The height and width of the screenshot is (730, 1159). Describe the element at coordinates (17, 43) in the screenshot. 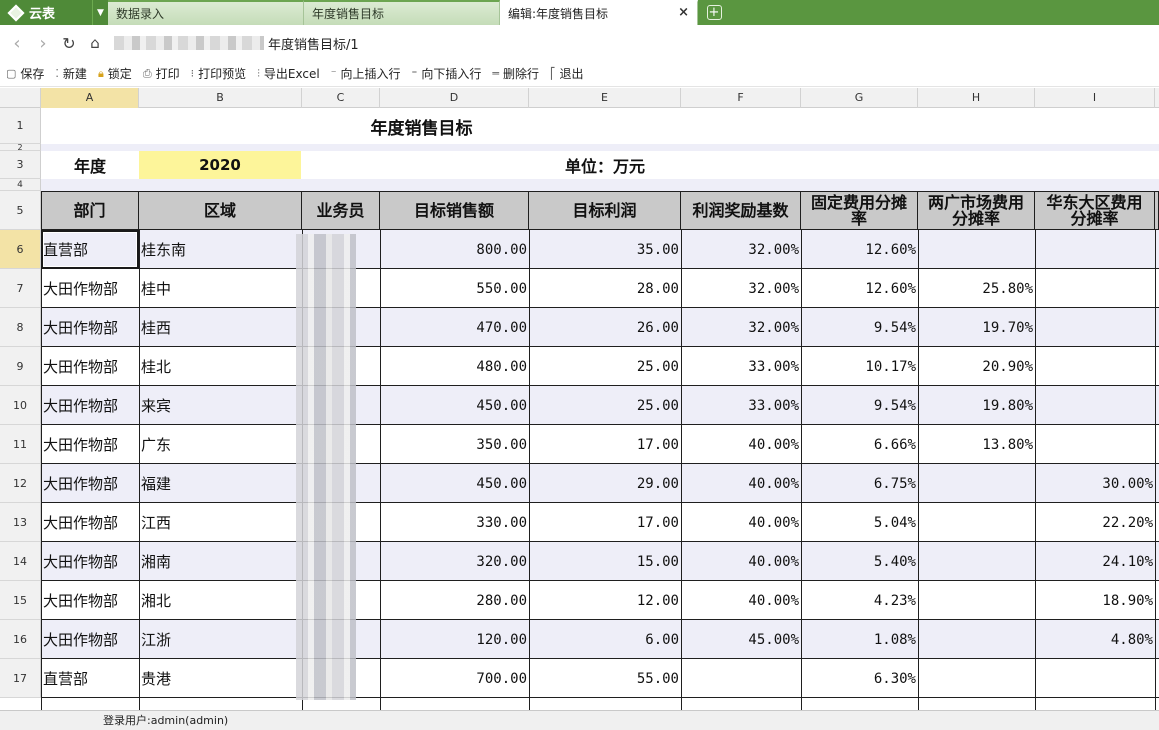

I see `back-icon: ‹` at that location.